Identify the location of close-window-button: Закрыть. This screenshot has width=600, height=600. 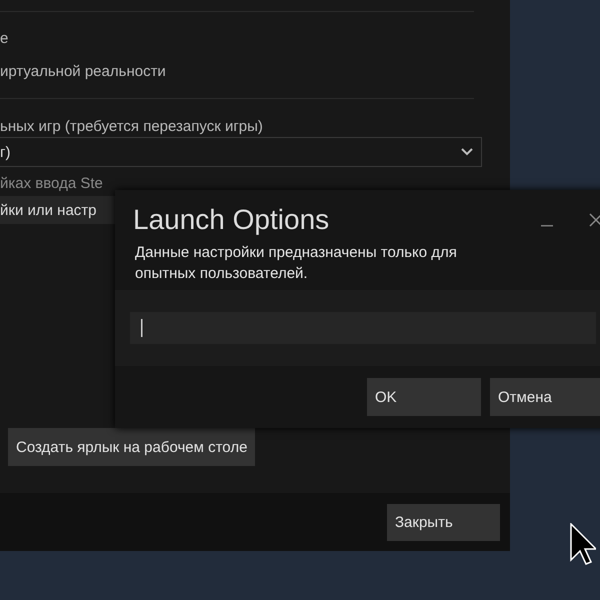
(443, 522).